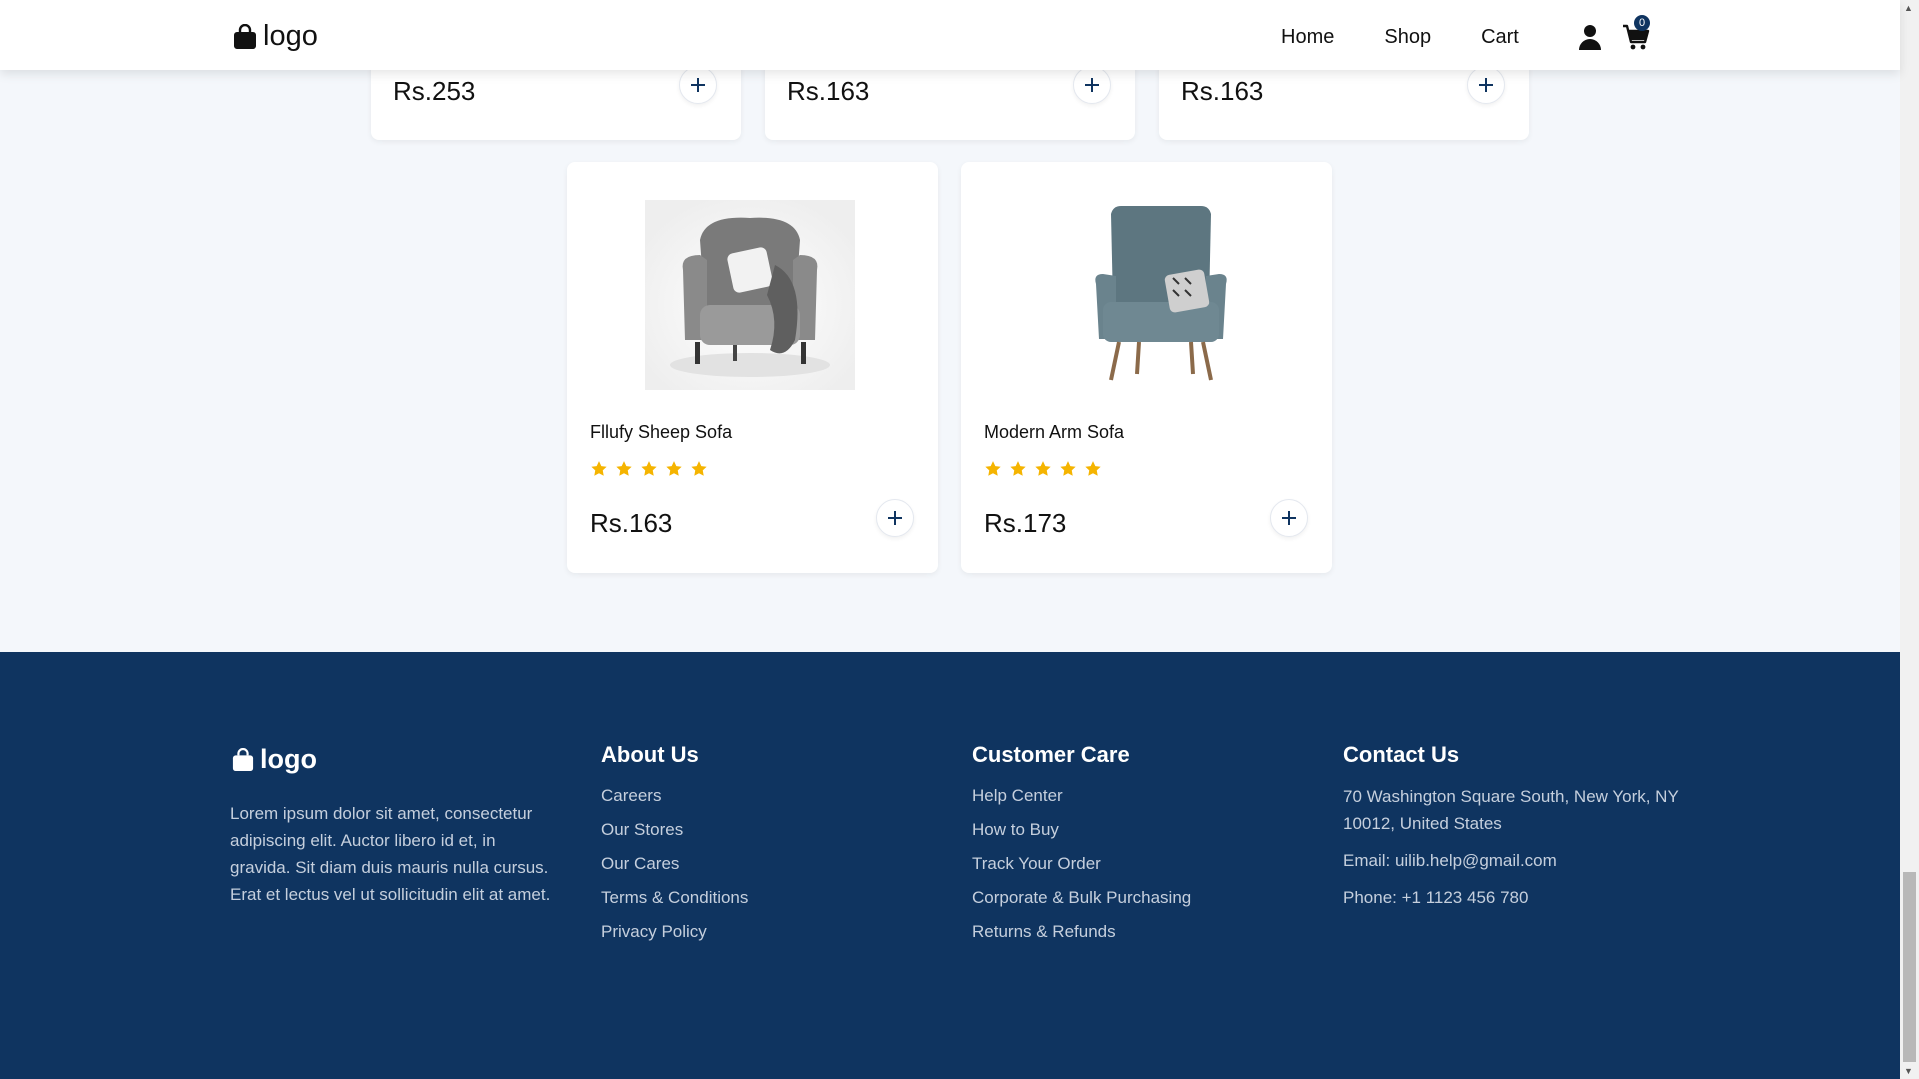 This screenshot has width=1919, height=1079. Describe the element at coordinates (1081, 932) in the screenshot. I see `footer-link-returns: Returns & Refunds` at that location.